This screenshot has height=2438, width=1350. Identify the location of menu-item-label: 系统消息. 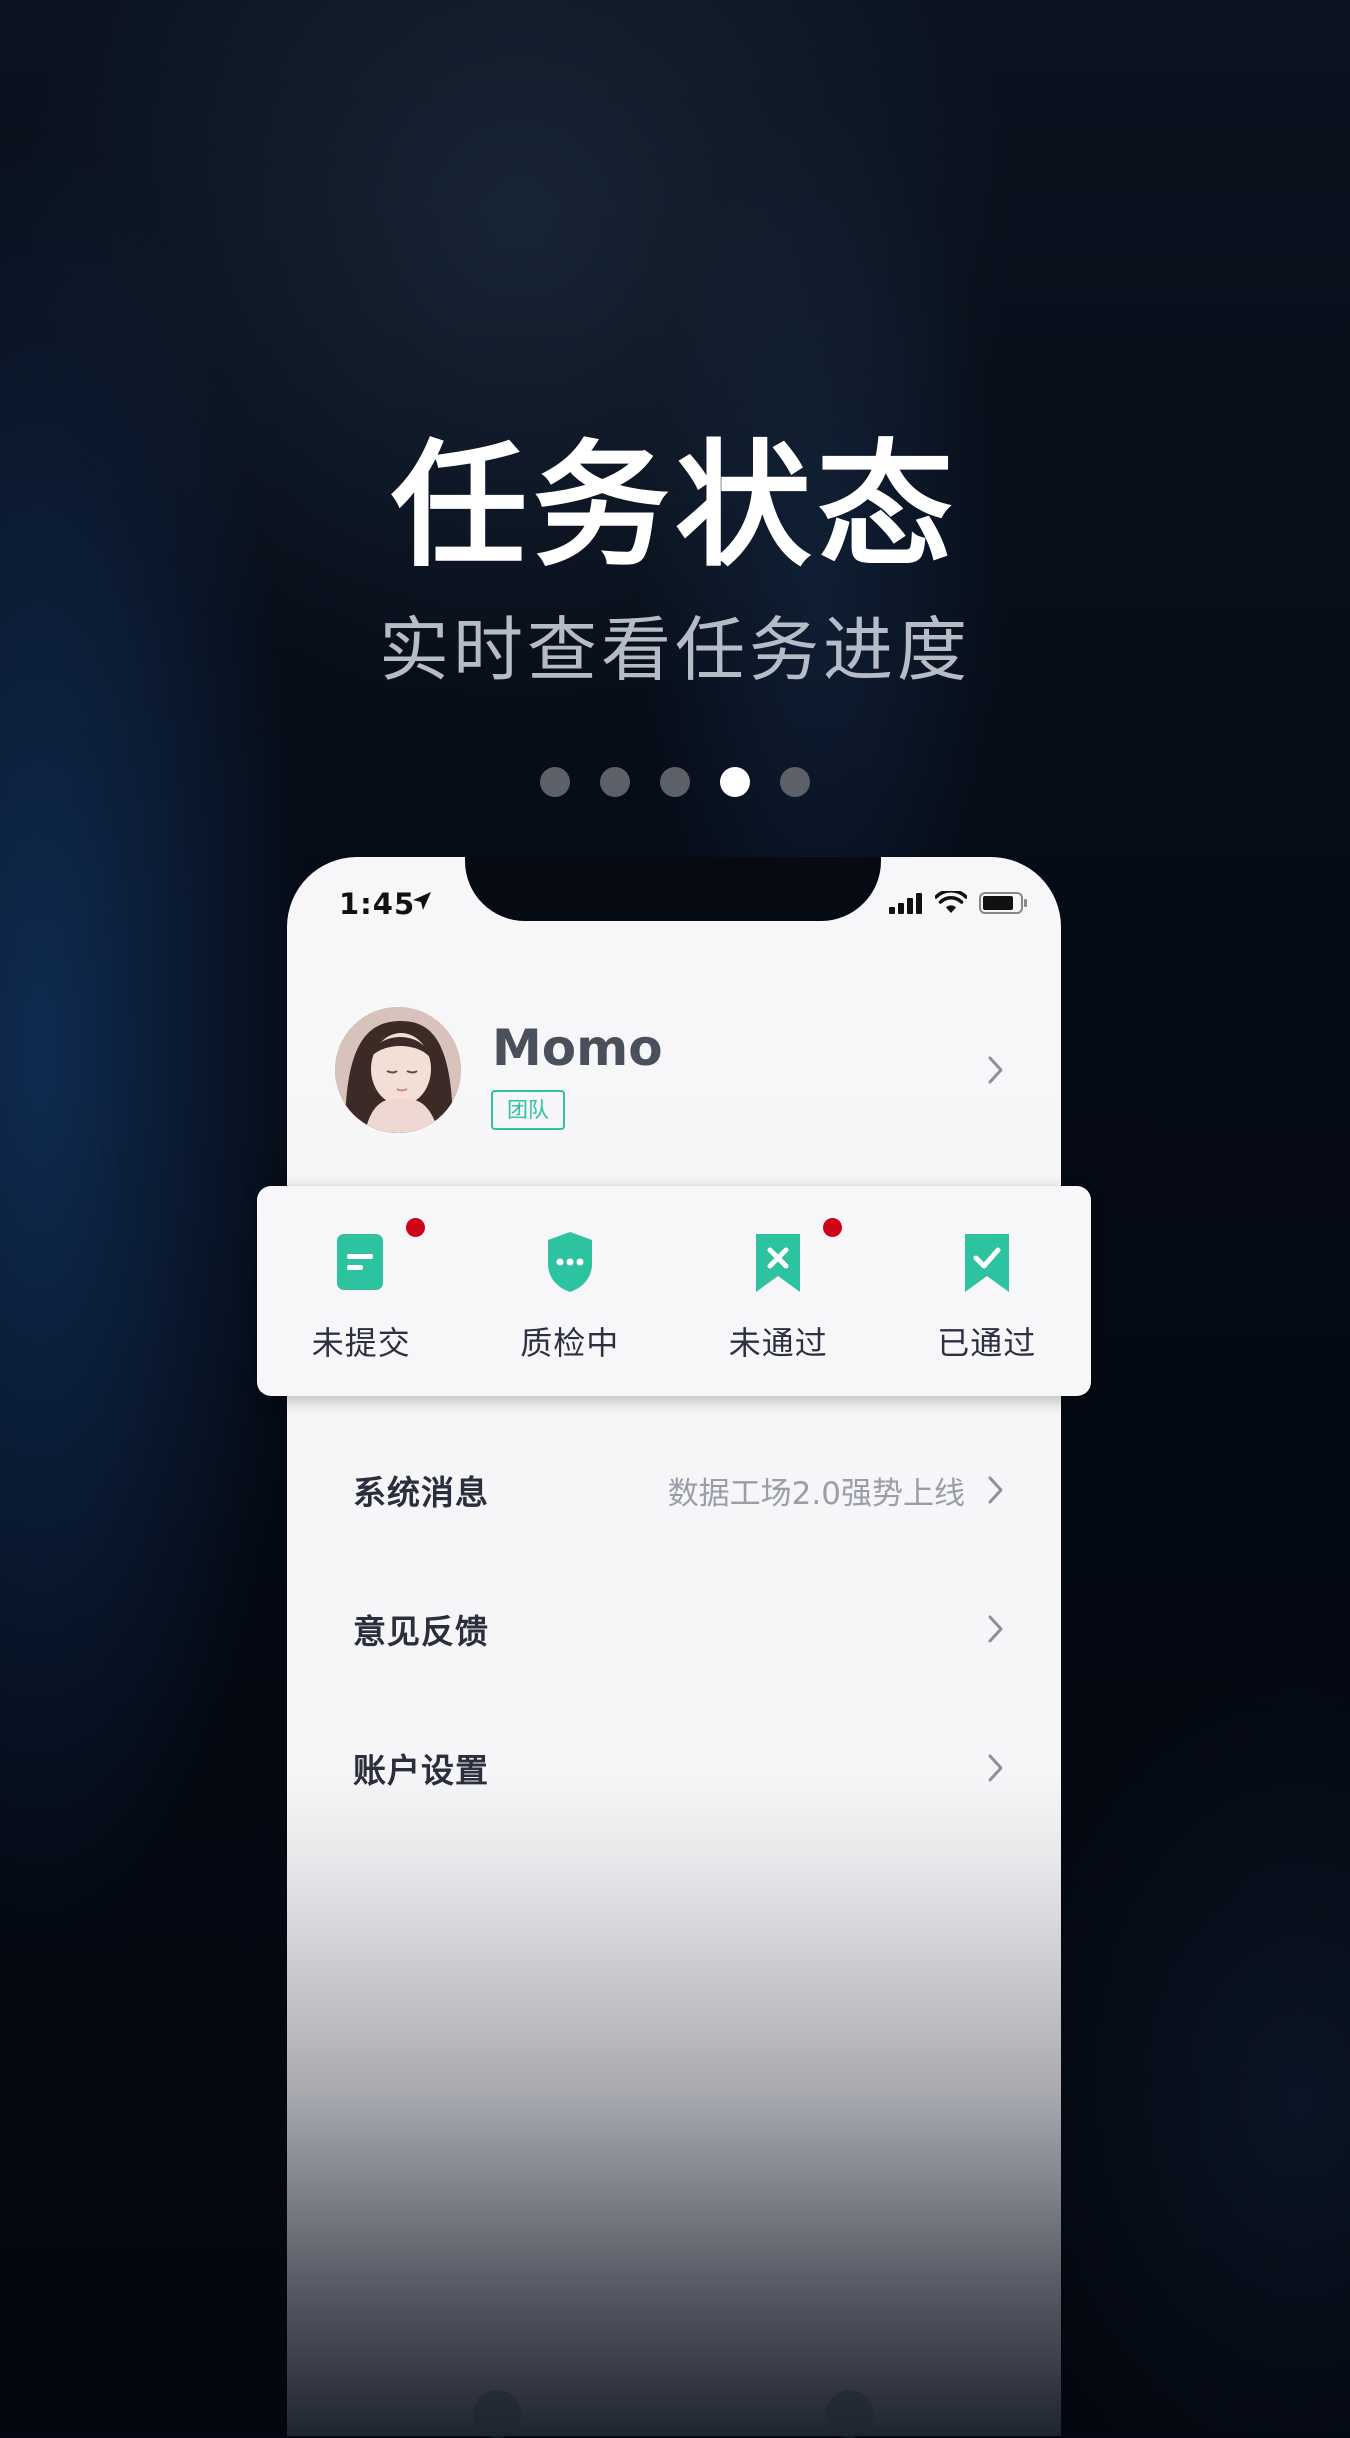
(421, 1492).